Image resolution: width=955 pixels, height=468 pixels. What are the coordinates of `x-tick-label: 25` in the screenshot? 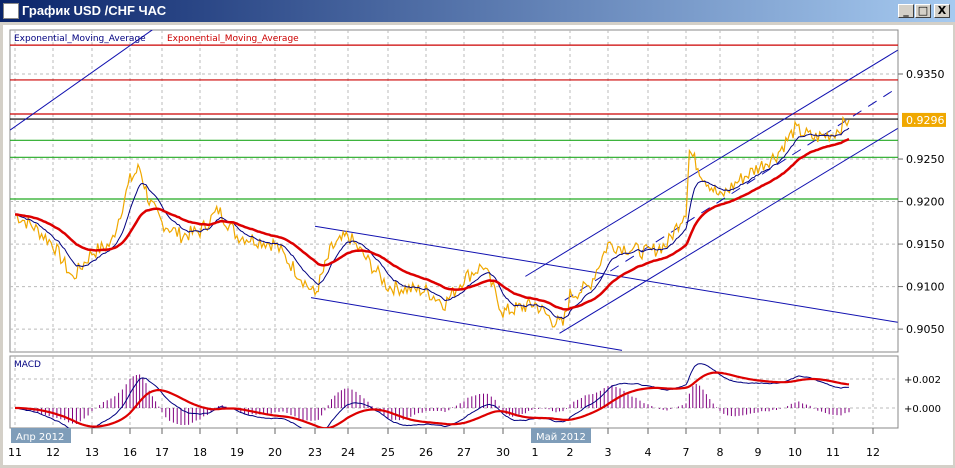 It's located at (388, 452).